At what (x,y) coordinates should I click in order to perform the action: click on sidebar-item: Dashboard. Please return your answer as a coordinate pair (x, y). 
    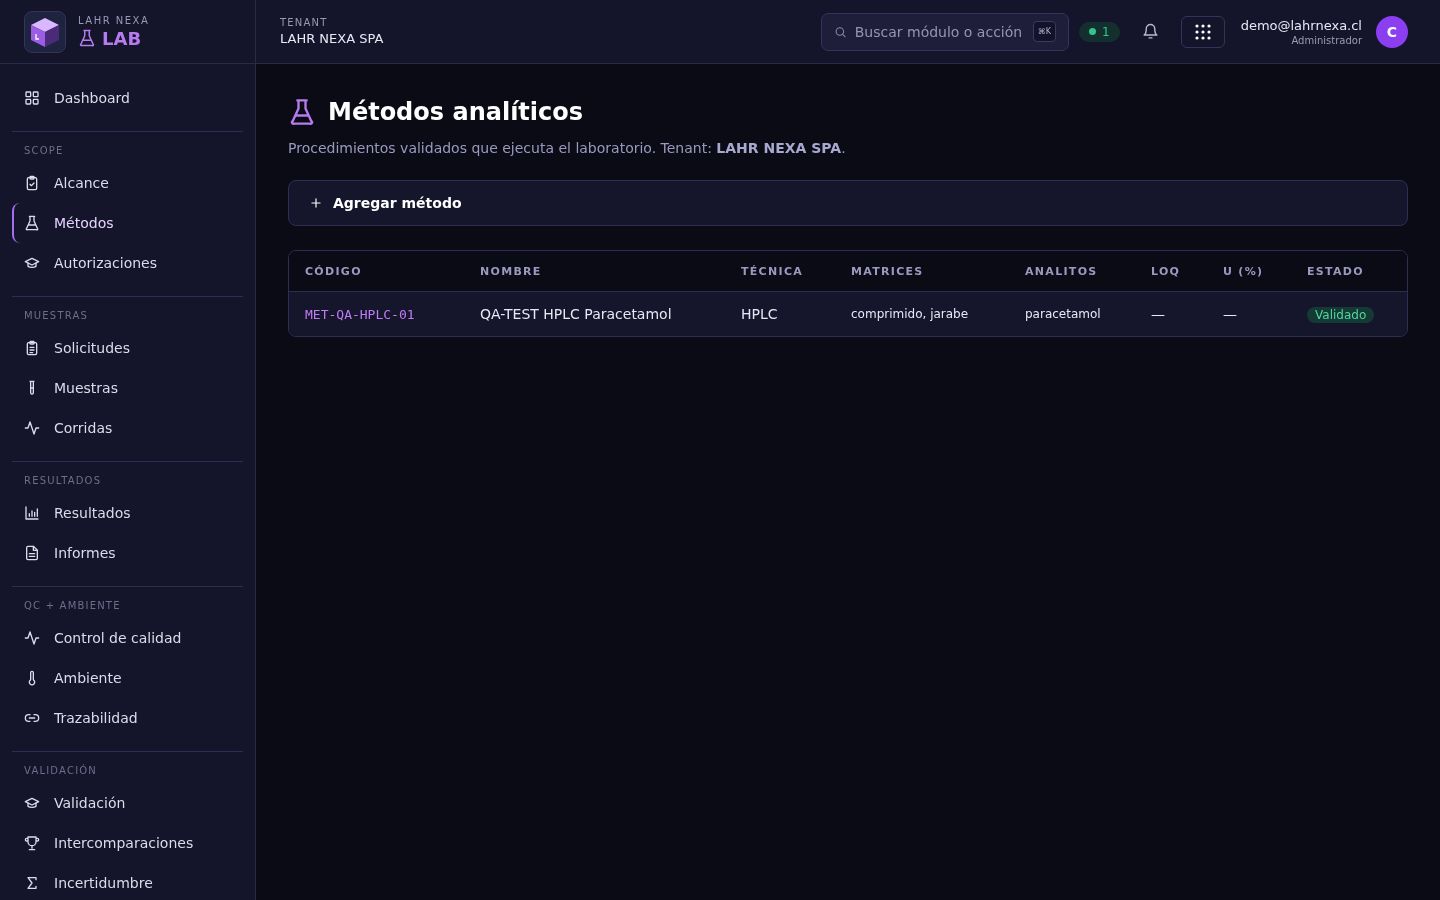
    Looking at the image, I should click on (127, 98).